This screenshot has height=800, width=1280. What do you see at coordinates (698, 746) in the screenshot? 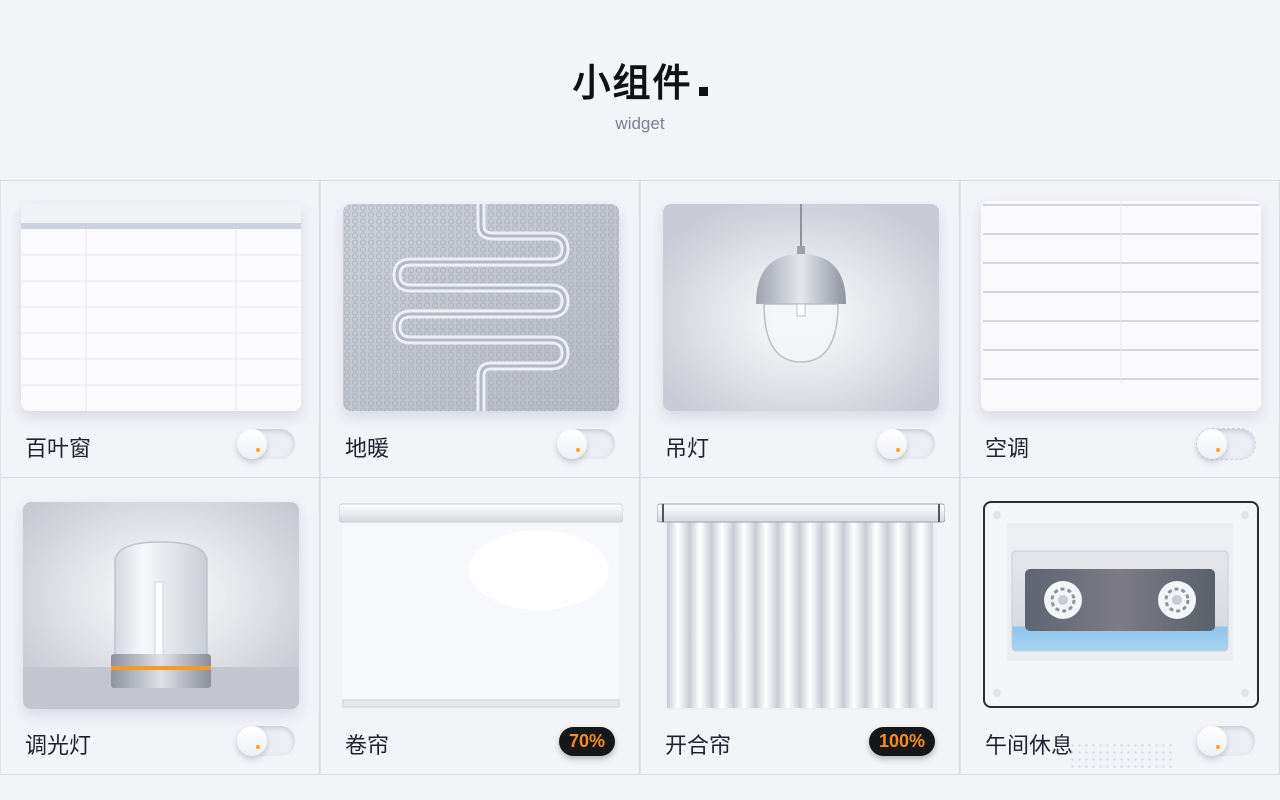
I see `widget-label: 开合帘` at bounding box center [698, 746].